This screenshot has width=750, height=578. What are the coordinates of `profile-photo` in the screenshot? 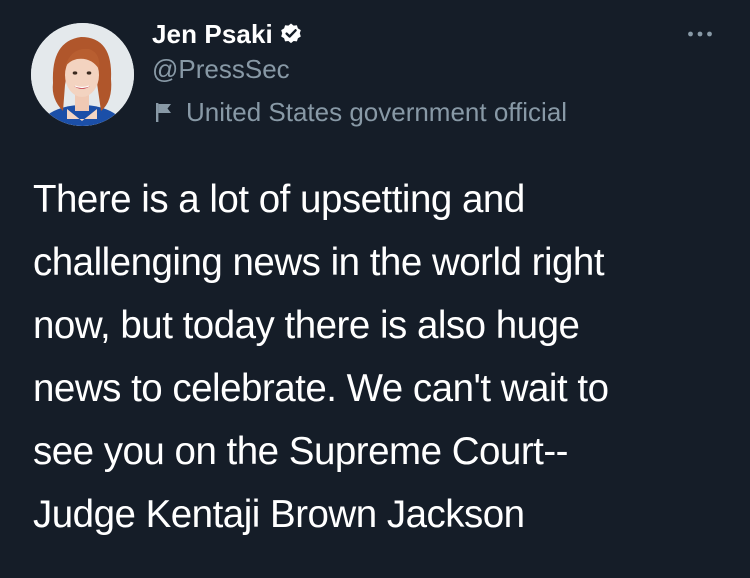 It's located at (82, 74).